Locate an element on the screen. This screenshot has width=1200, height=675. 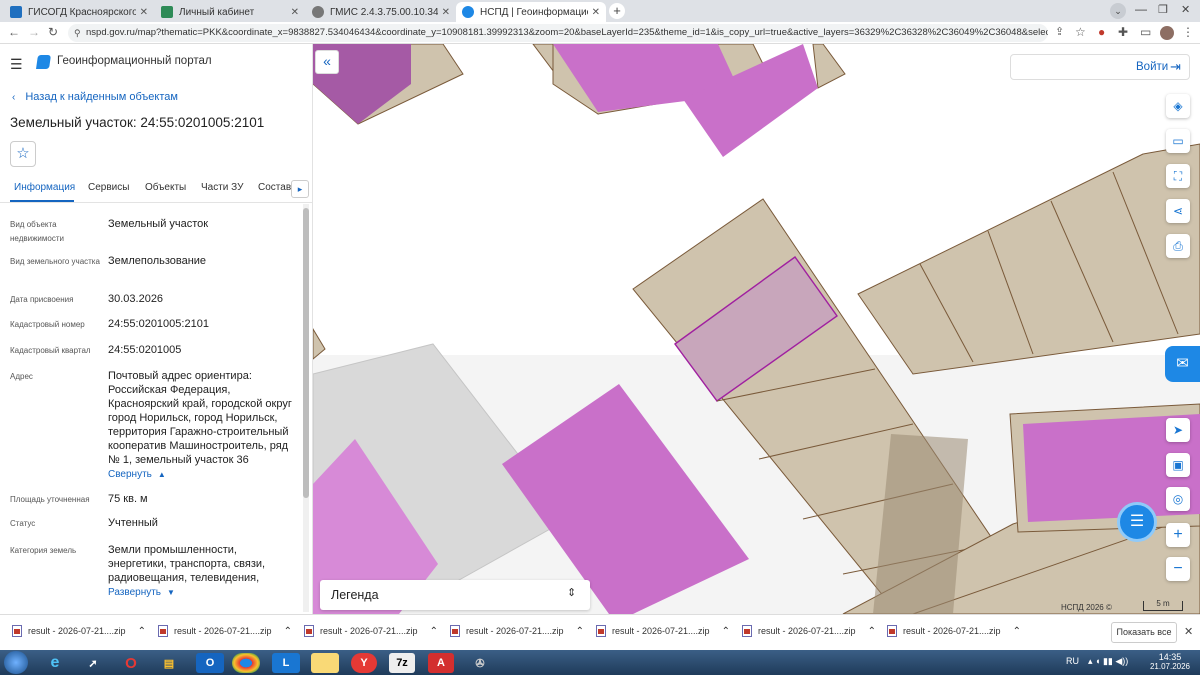
outlook-icon: O is located at coordinates (210, 663).